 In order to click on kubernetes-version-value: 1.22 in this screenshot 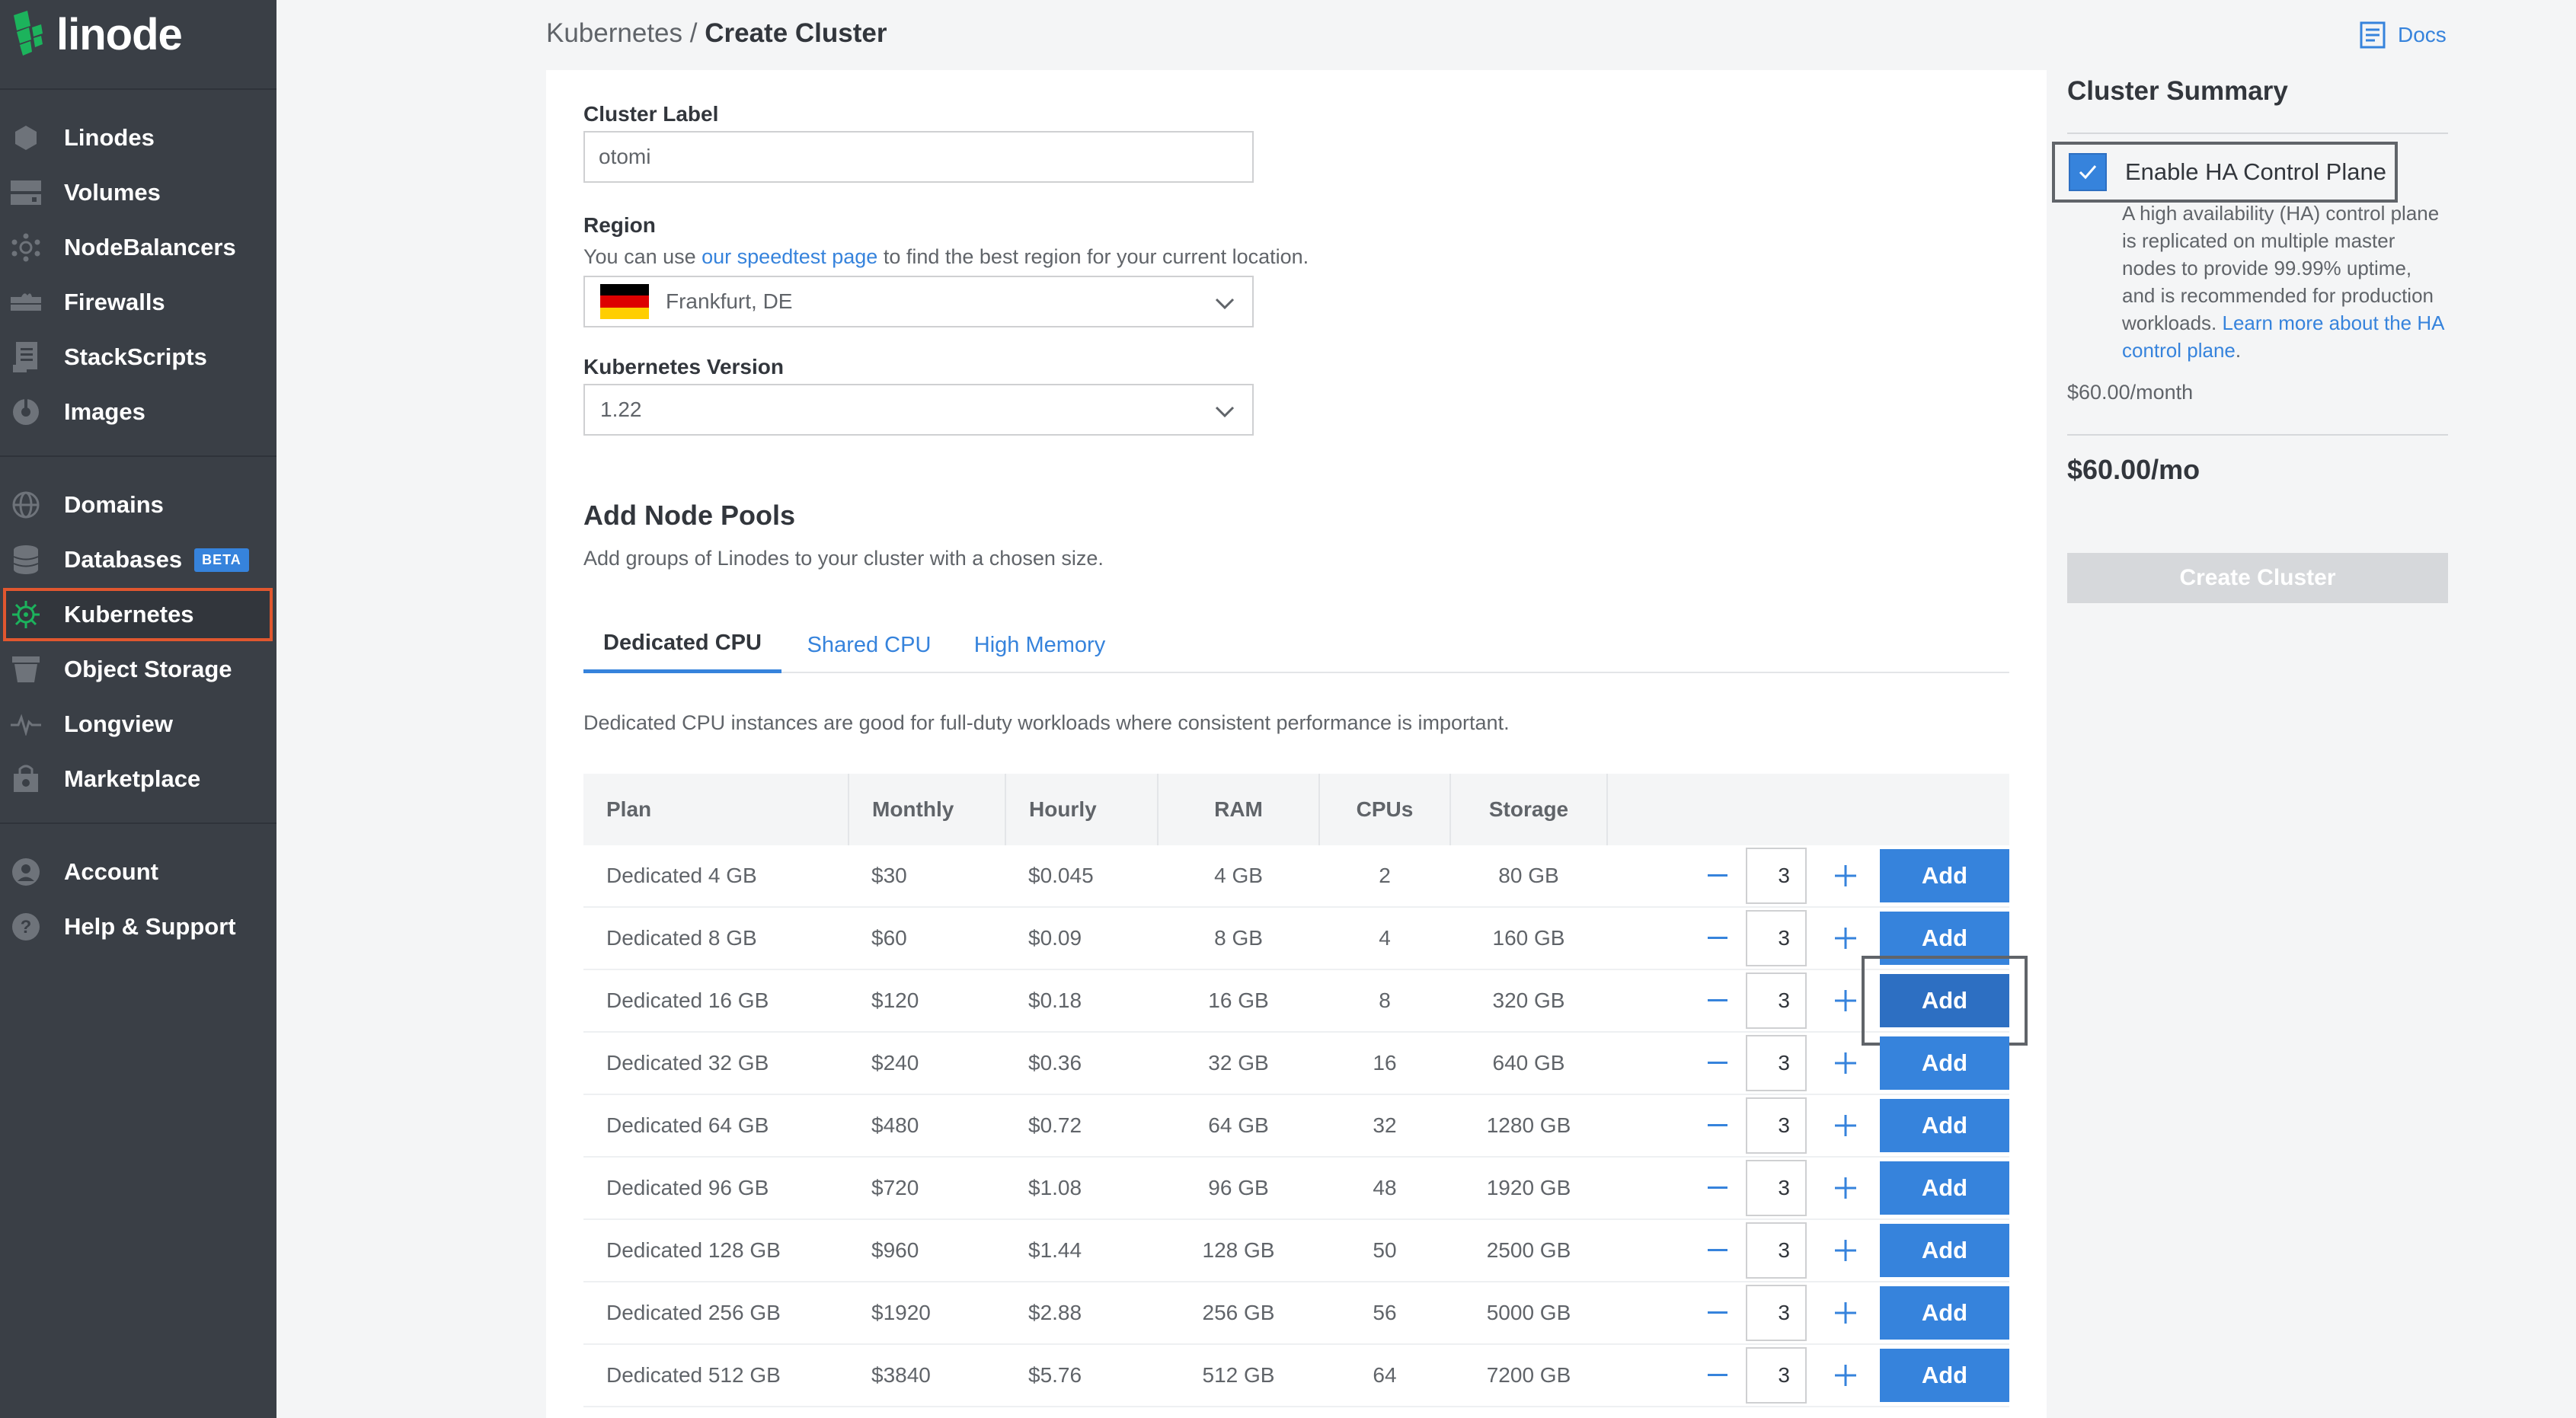, I will do `click(621, 409)`.